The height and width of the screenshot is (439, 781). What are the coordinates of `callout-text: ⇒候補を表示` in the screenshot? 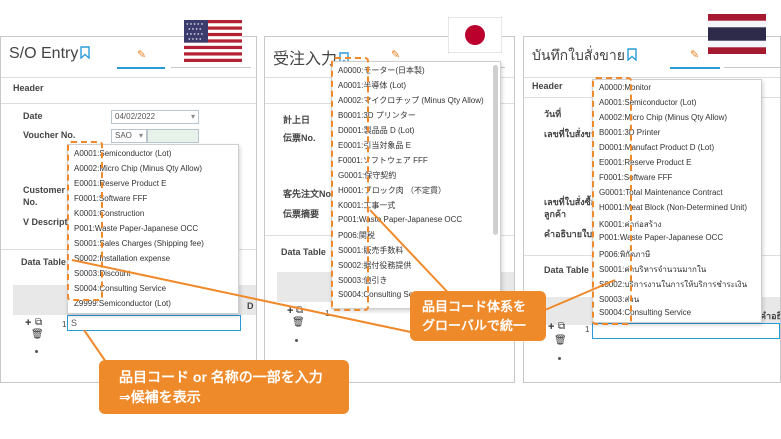 It's located at (160, 397).